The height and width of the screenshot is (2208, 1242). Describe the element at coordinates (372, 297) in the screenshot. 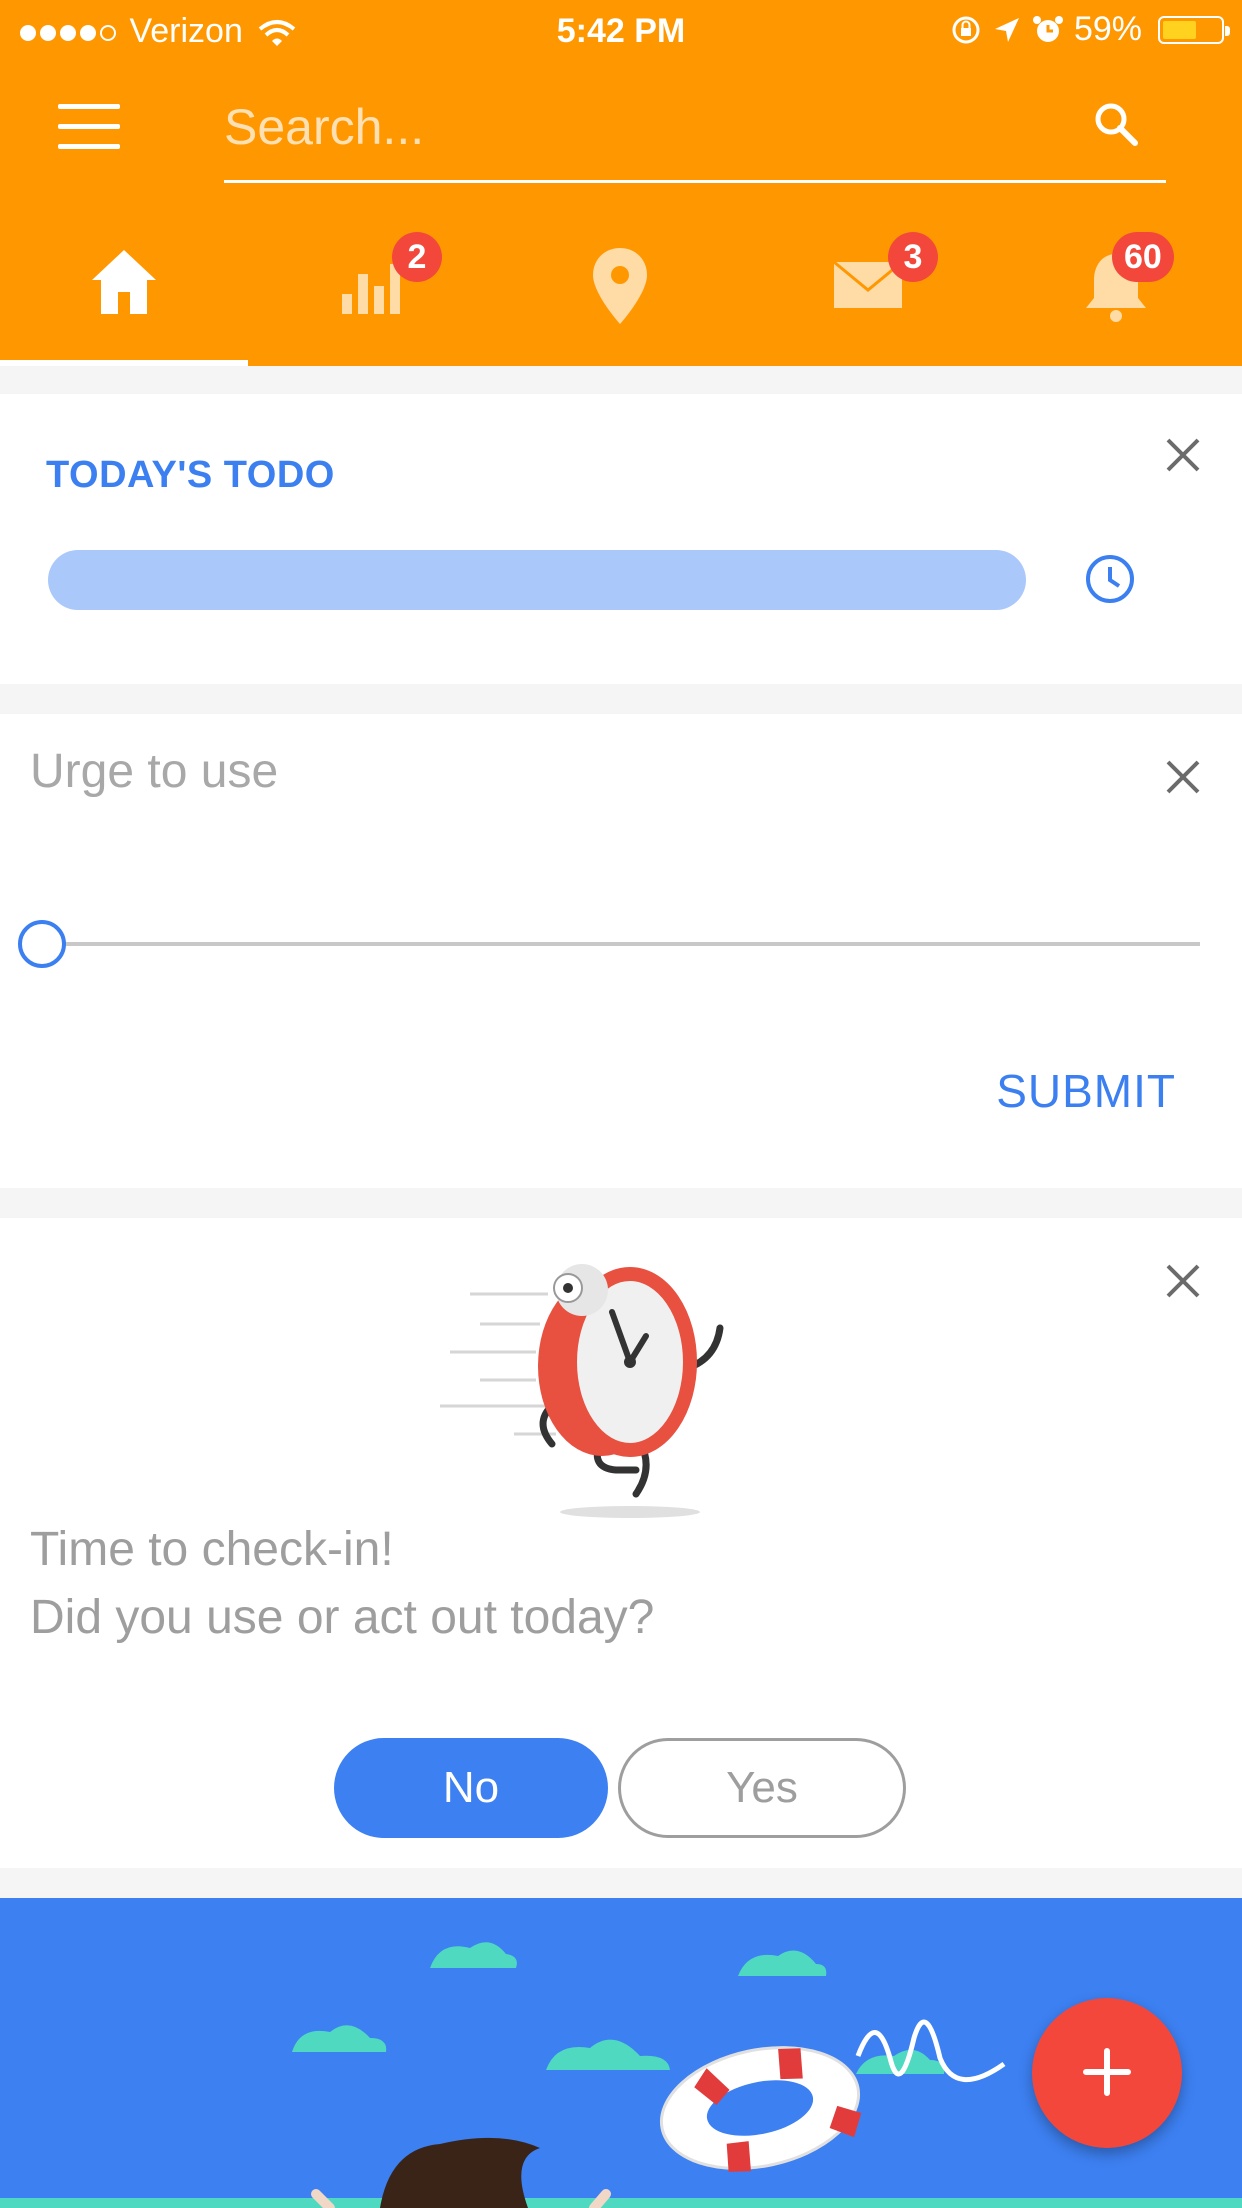

I see `tab-stats: 2` at that location.